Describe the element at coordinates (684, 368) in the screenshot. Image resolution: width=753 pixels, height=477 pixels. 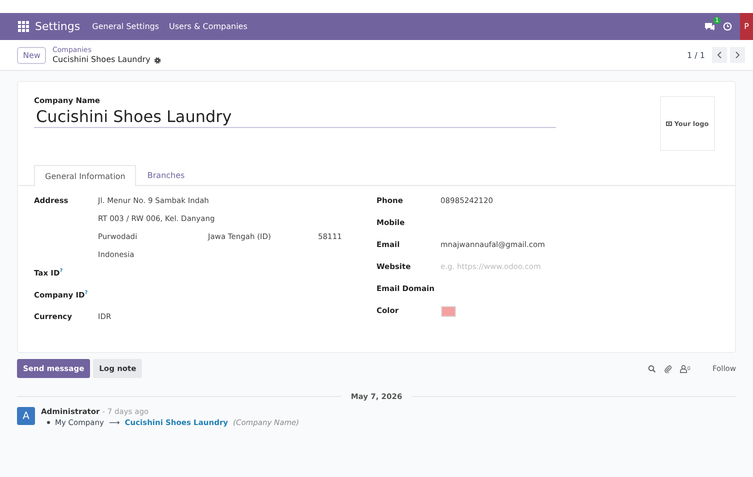
I see `person-icon` at that location.